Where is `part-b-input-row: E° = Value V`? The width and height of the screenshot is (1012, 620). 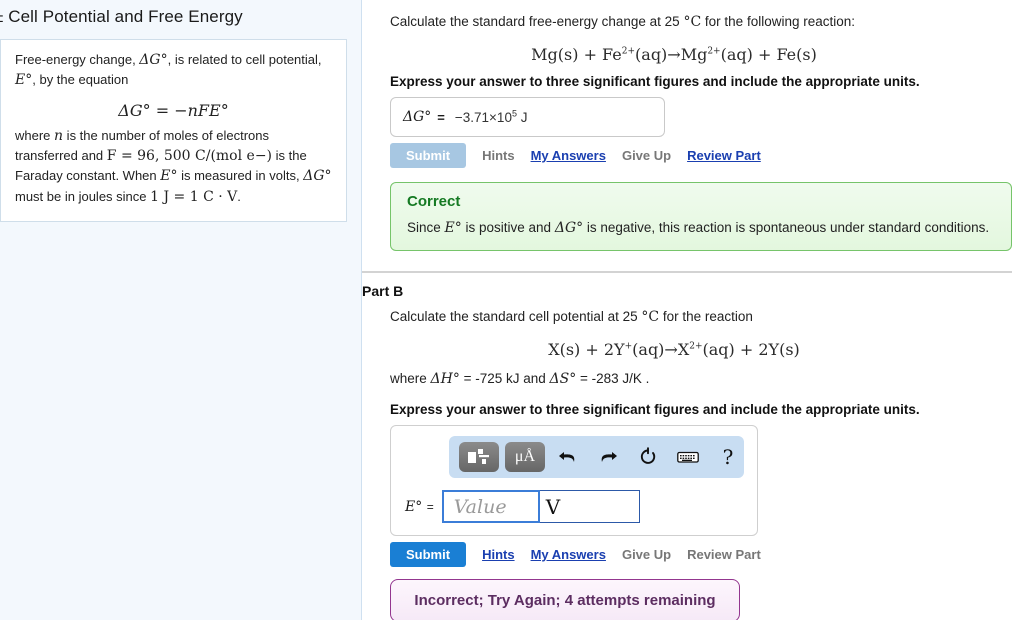
part-b-input-row: E° = Value V is located at coordinates (581, 506).